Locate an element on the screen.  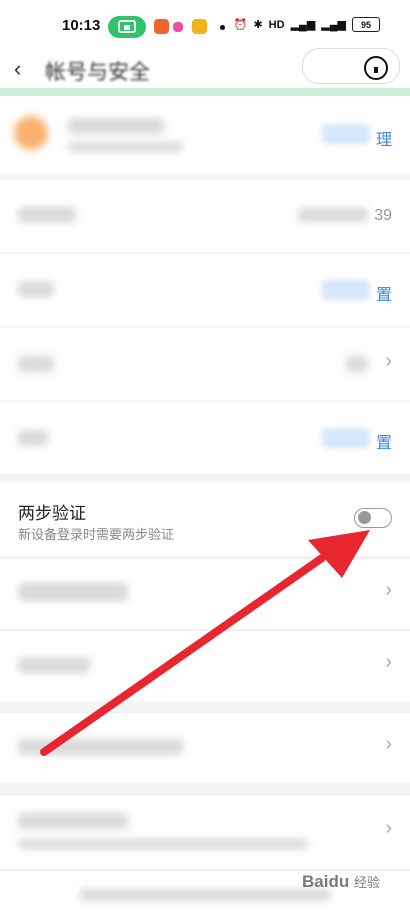
video-app-icon is located at coordinates (178, 27).